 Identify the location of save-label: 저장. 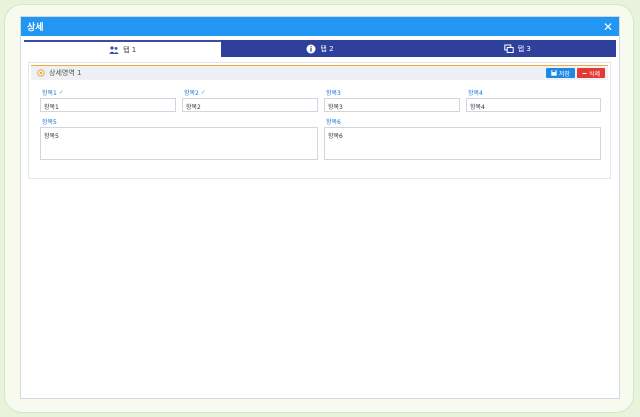
(564, 74).